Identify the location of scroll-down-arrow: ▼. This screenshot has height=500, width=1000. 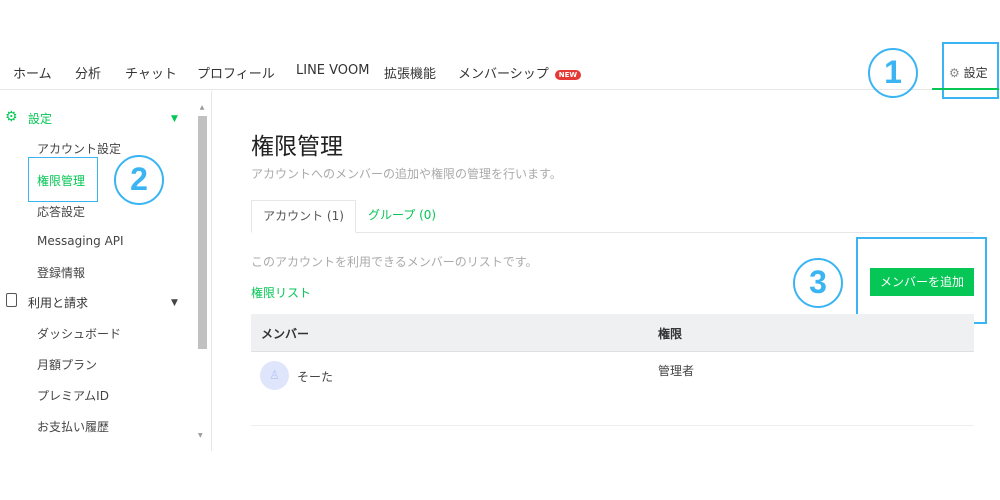
(200, 435).